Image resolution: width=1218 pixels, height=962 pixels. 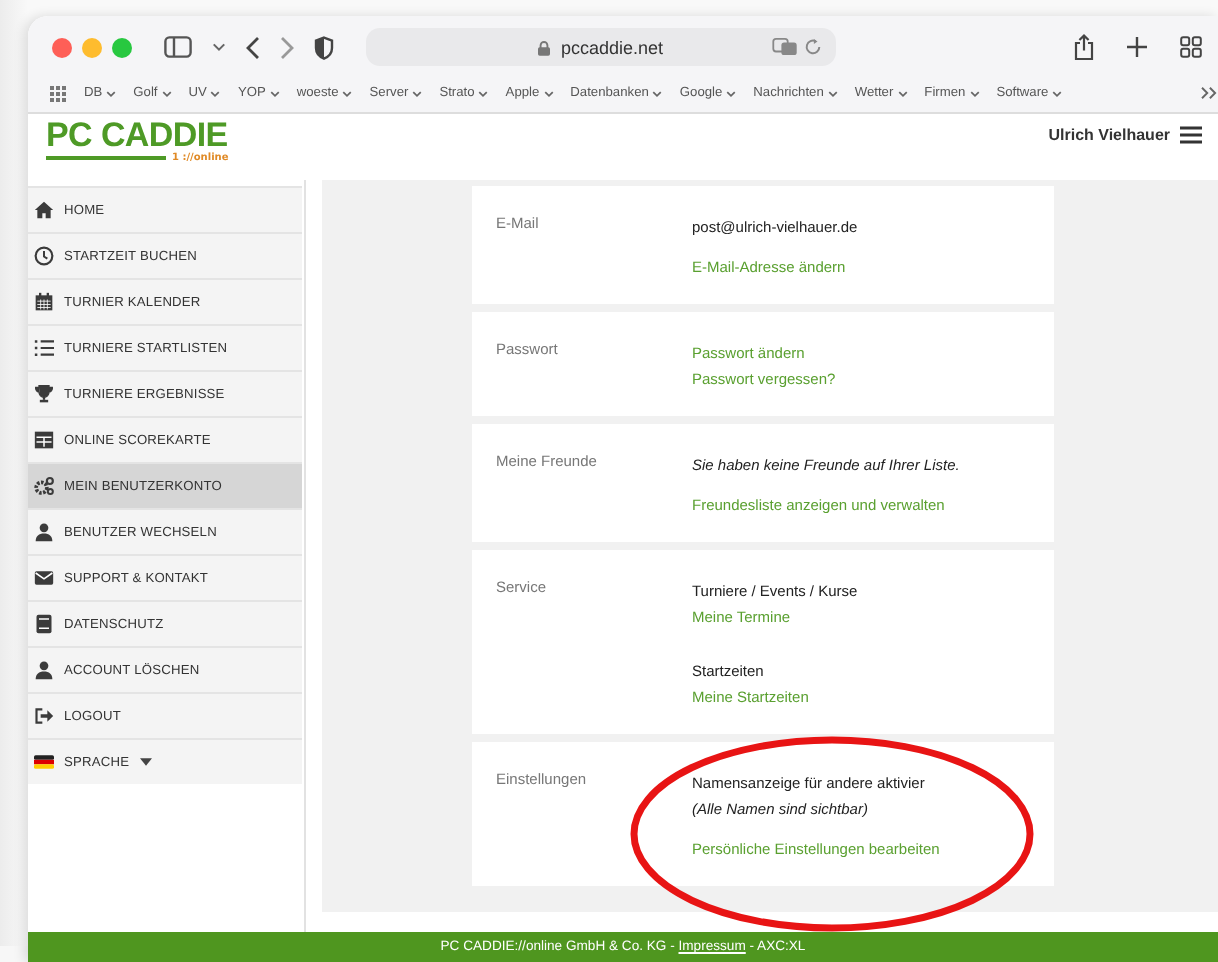 I want to click on tab-overview-icon, so click(x=1191, y=47).